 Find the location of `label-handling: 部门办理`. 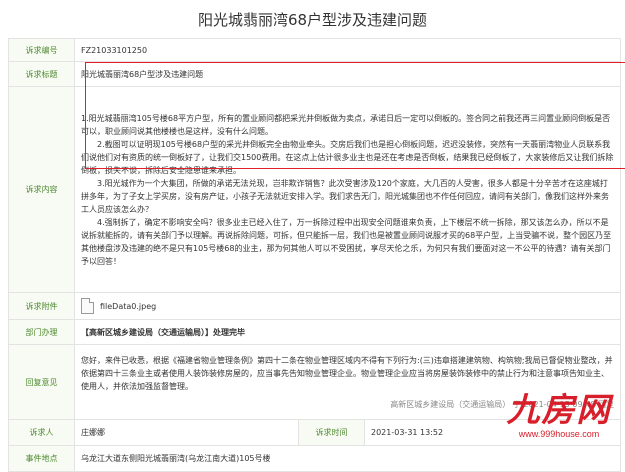

label-handling: 部门办理 is located at coordinates (41, 332).